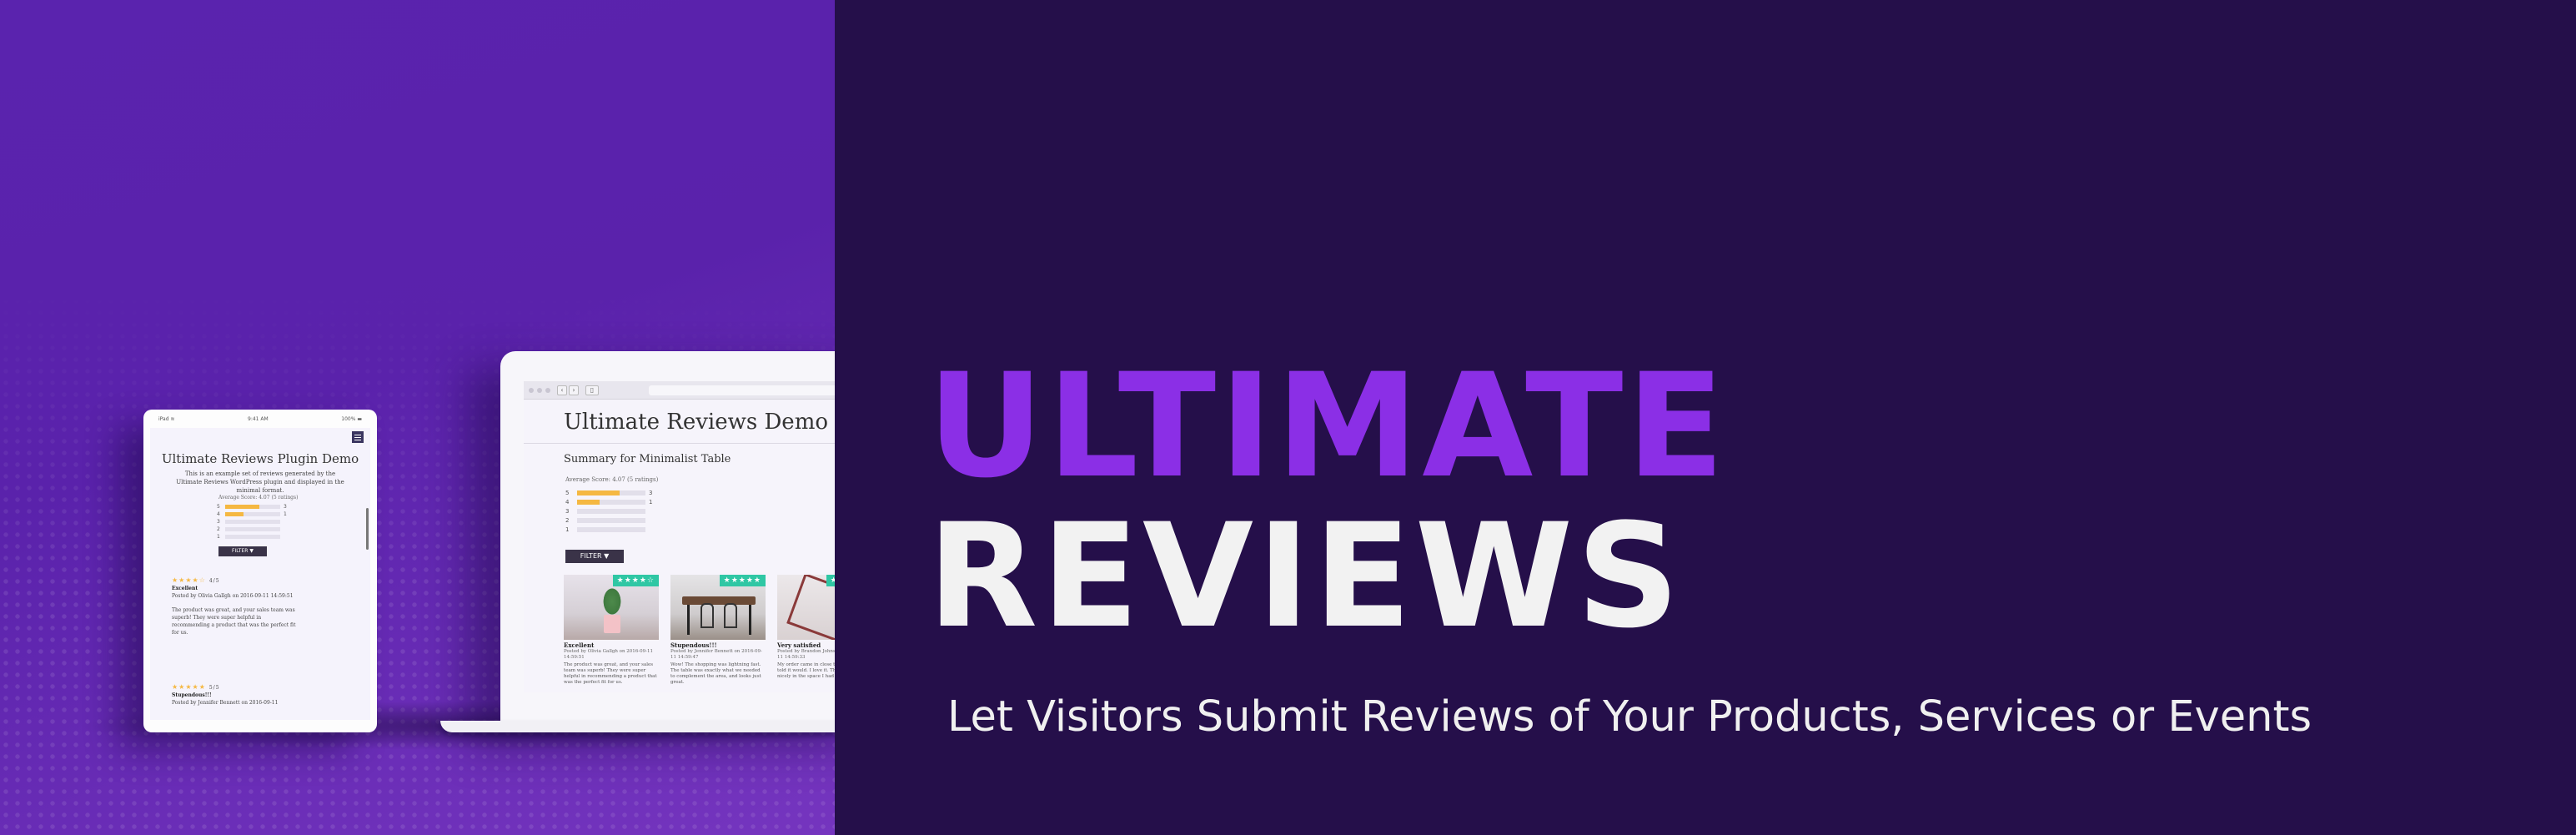 This screenshot has width=2576, height=835. What do you see at coordinates (226, 703) in the screenshot?
I see `review-meta: Posted by Jennifer Bennett on 2016-09-11` at bounding box center [226, 703].